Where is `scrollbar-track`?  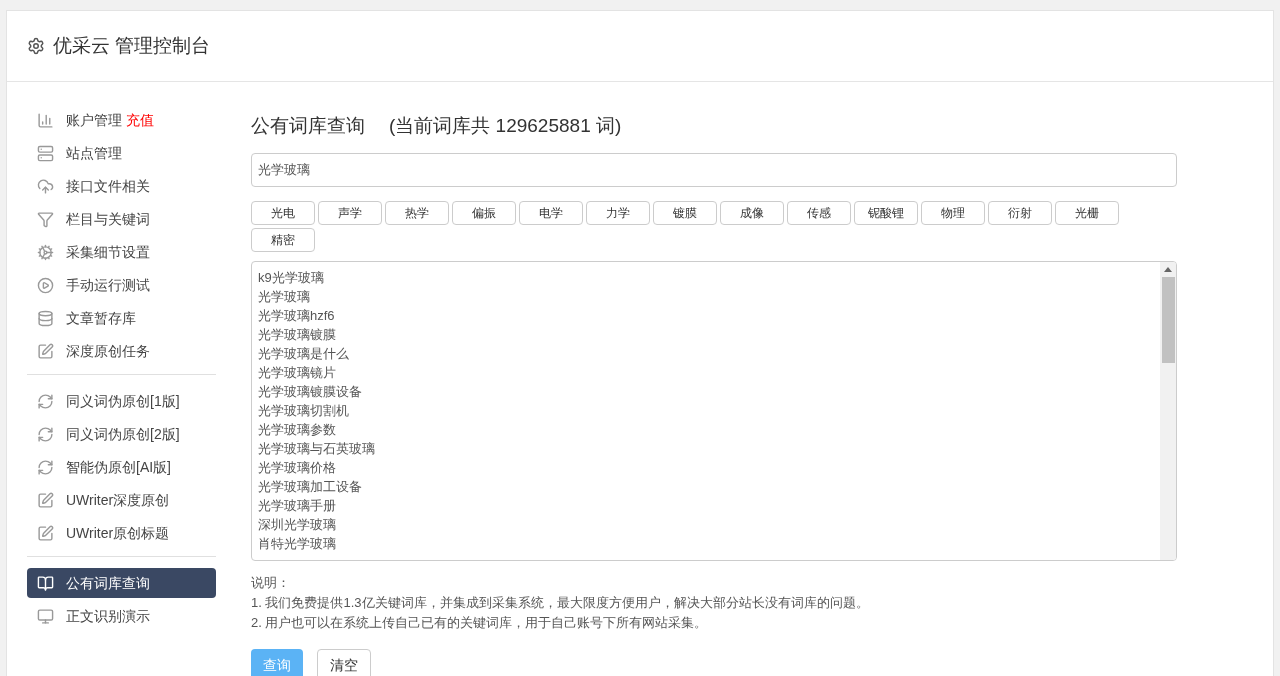 scrollbar-track is located at coordinates (1168, 410).